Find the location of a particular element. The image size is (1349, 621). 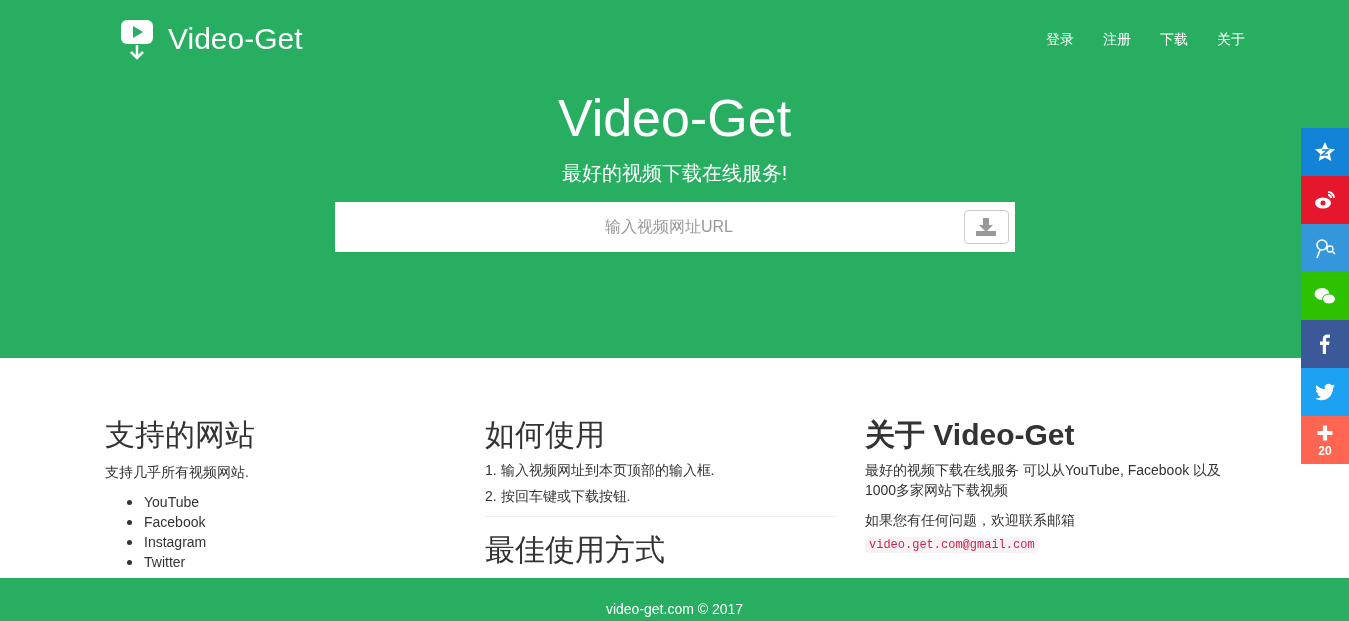

download-button is located at coordinates (986, 227).